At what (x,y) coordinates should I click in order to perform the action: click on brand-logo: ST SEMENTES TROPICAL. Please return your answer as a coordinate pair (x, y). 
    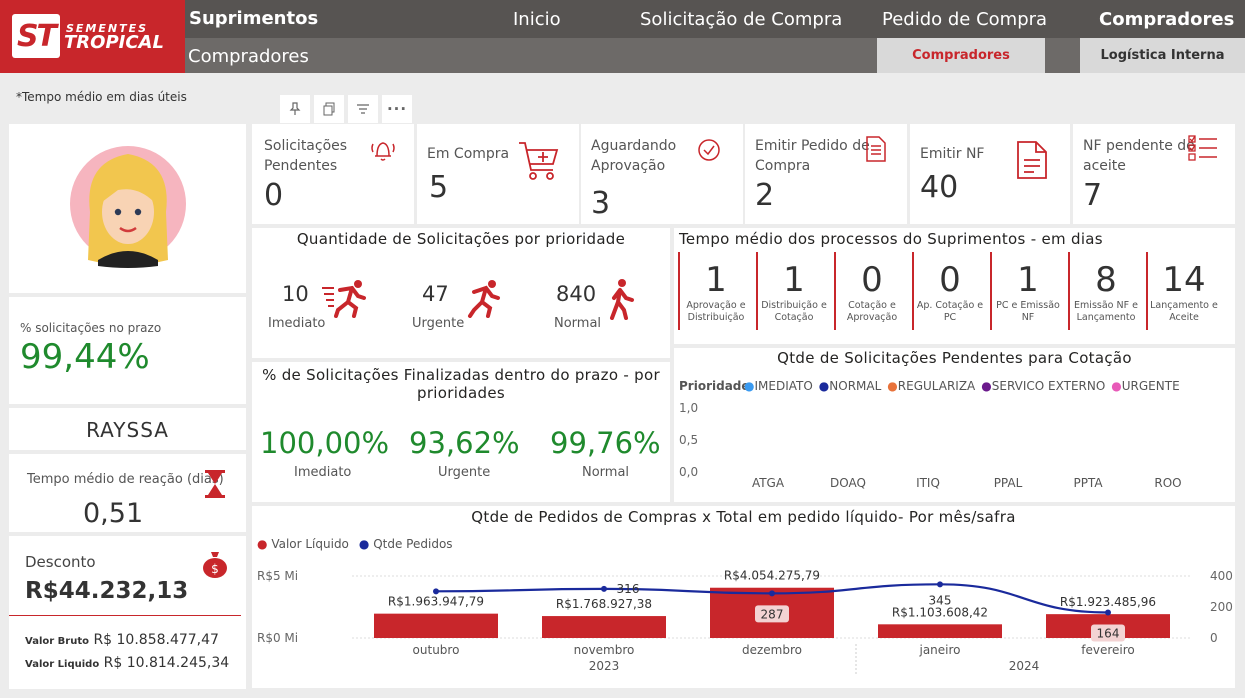
    Looking at the image, I should click on (92, 36).